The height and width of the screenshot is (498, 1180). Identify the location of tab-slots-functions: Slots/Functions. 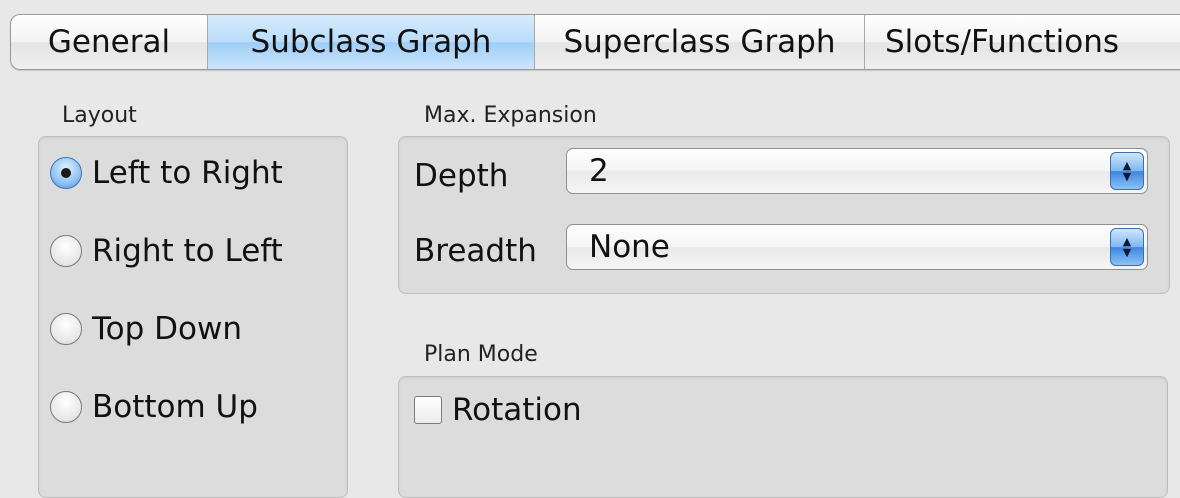
(1022, 42).